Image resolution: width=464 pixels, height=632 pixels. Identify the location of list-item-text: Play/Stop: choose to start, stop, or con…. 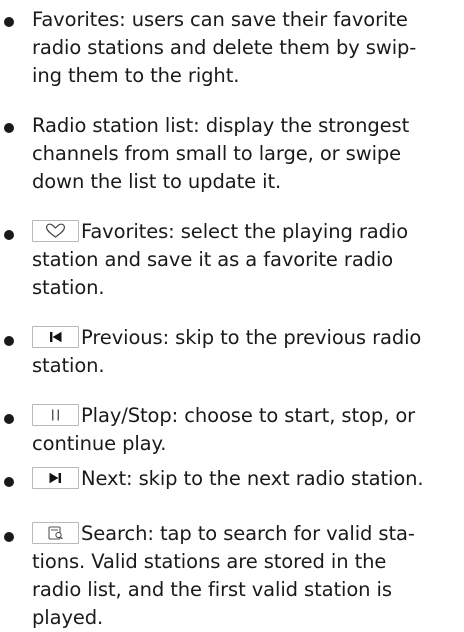
(246, 430).